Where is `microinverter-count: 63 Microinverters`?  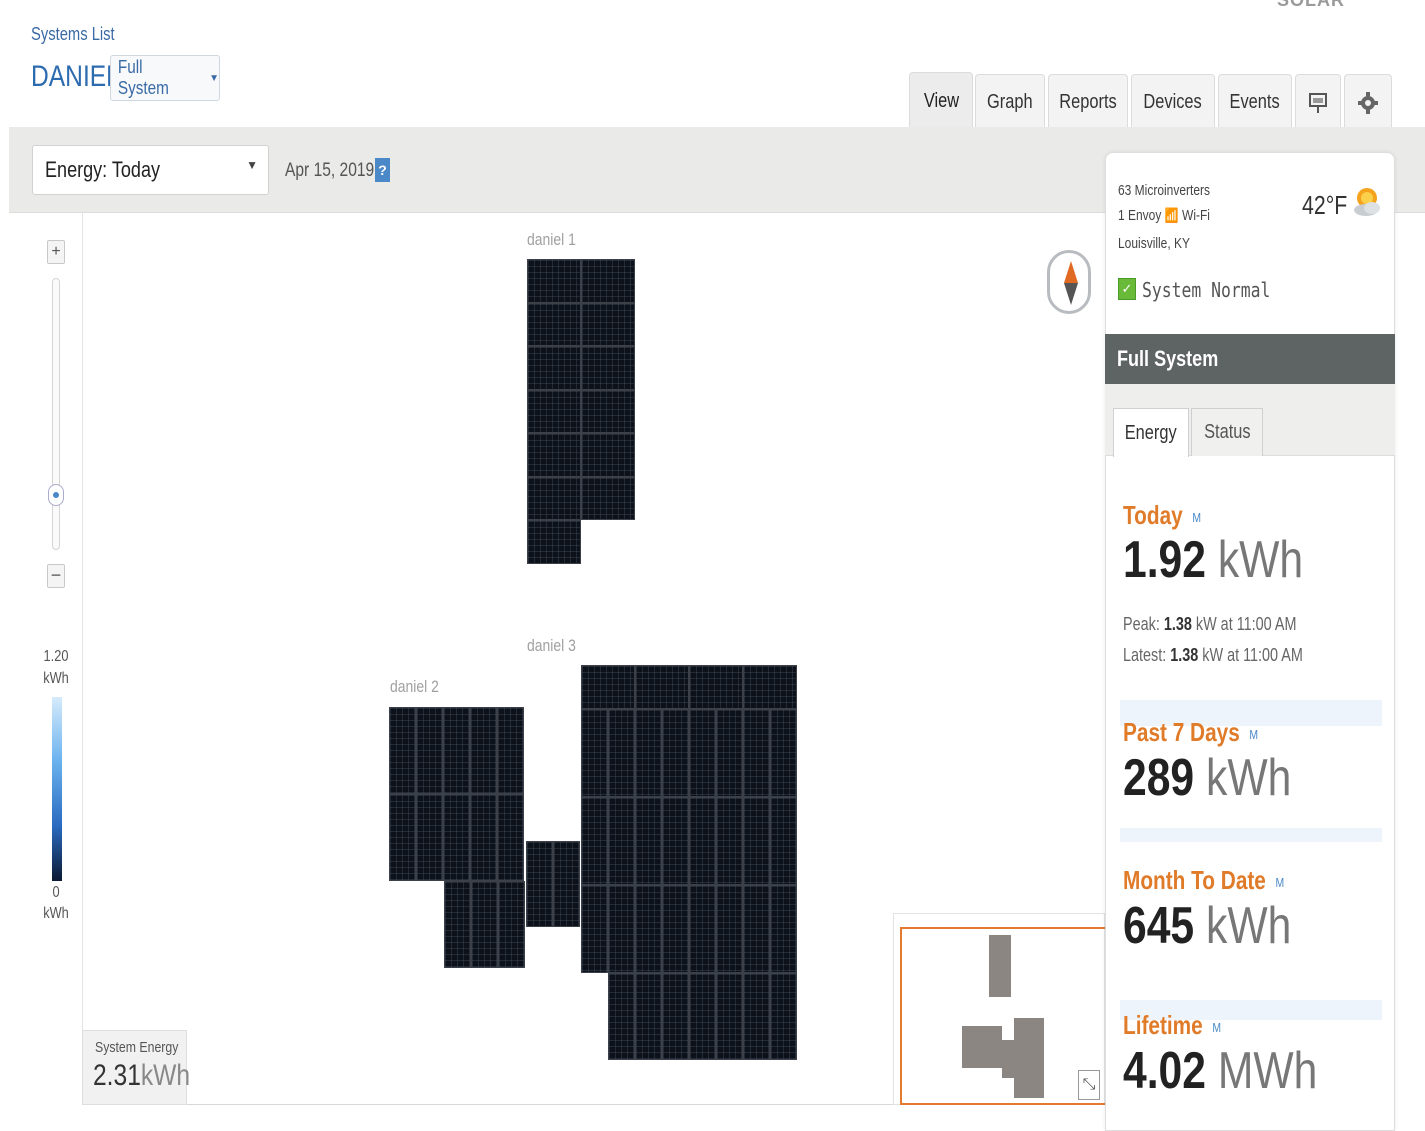 microinverter-count: 63 Microinverters is located at coordinates (1164, 190).